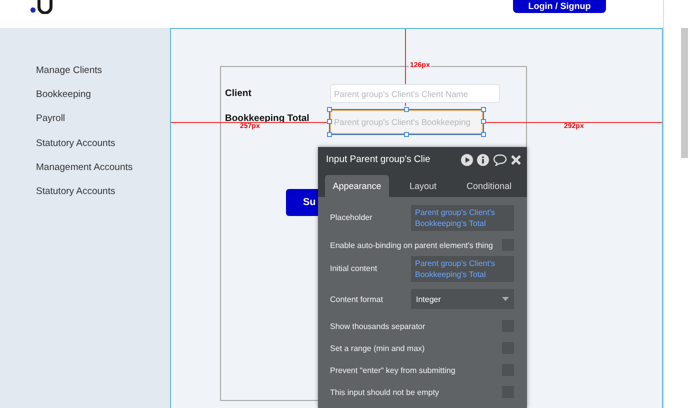 The height and width of the screenshot is (408, 690). Describe the element at coordinates (483, 160) in the screenshot. I see `info-icon` at that location.